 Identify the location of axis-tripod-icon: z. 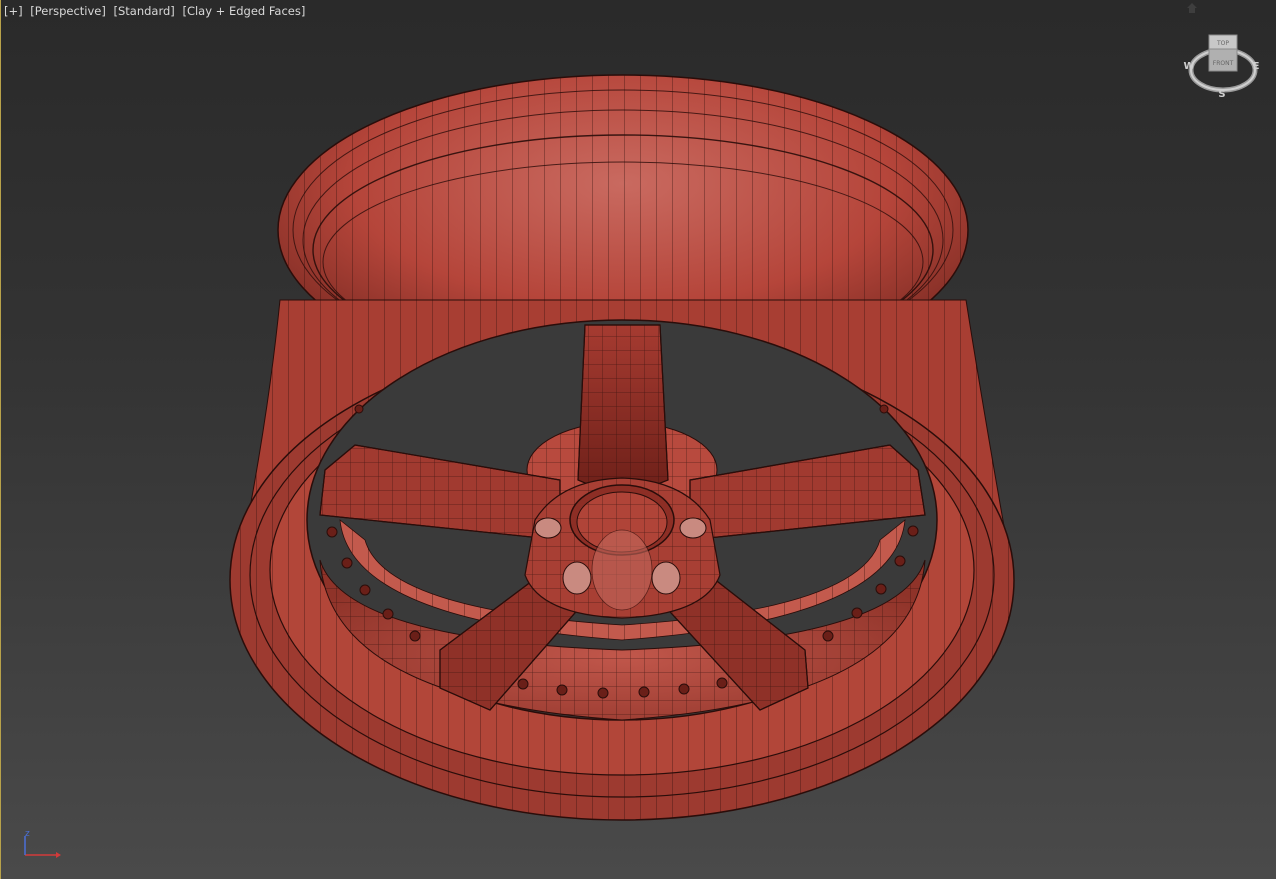
(42, 843).